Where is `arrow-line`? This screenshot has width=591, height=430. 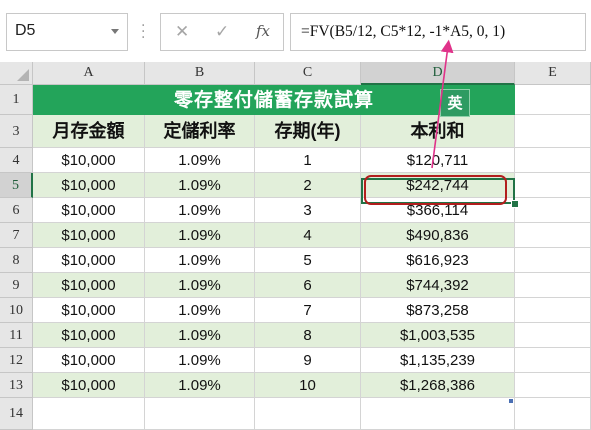
arrow-line is located at coordinates (442, 104).